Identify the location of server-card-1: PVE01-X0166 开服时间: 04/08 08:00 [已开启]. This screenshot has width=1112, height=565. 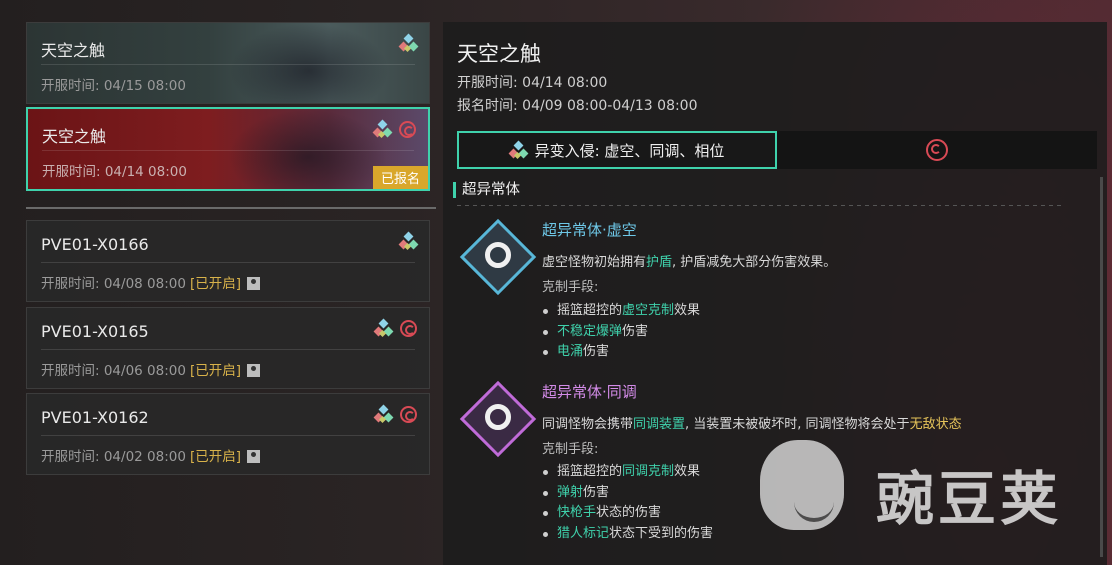
(228, 261).